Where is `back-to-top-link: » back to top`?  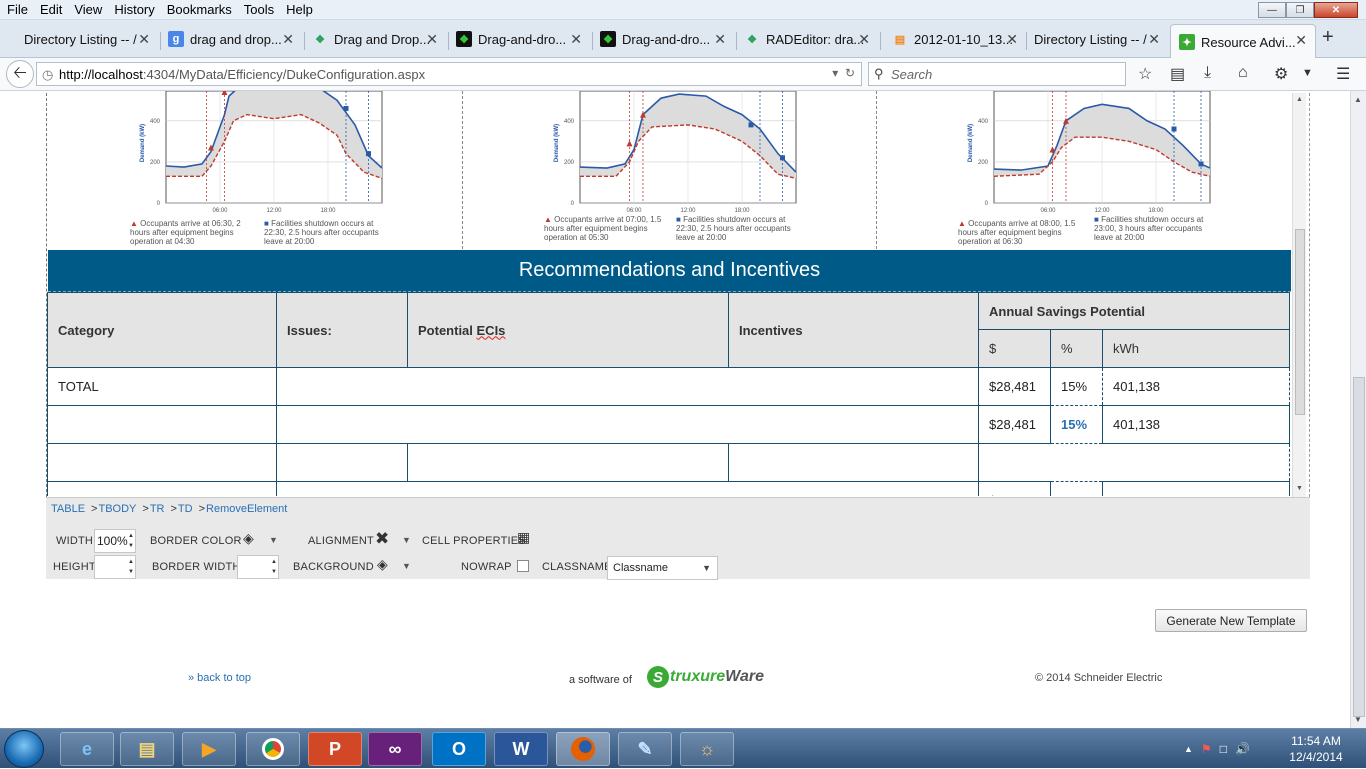
back-to-top-link: » back to top is located at coordinates (219, 678).